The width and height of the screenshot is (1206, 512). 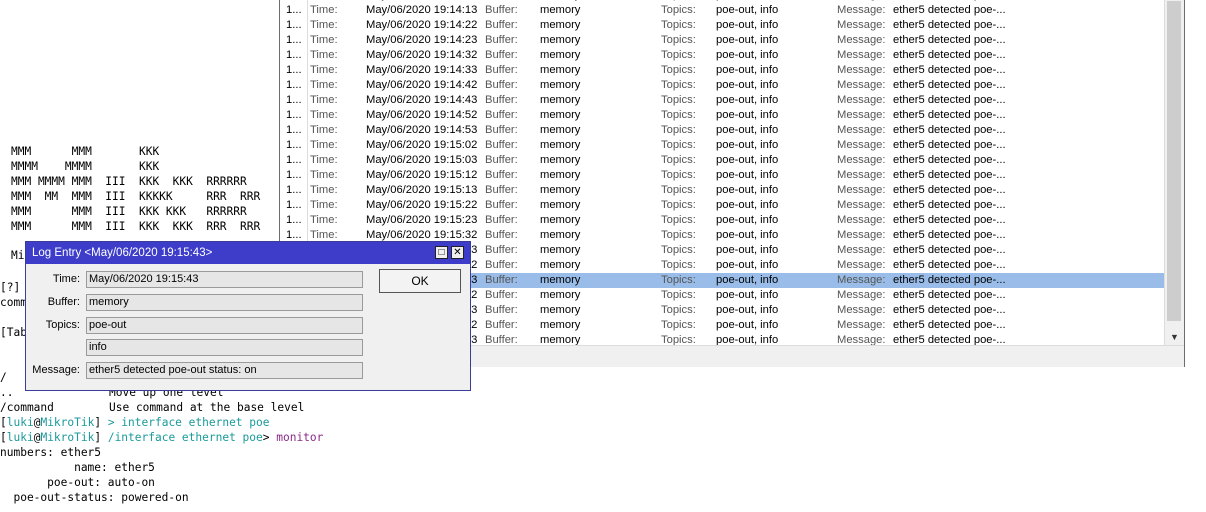 I want to click on terminal-help-desc: Use command at the base level, so click(x=207, y=407).